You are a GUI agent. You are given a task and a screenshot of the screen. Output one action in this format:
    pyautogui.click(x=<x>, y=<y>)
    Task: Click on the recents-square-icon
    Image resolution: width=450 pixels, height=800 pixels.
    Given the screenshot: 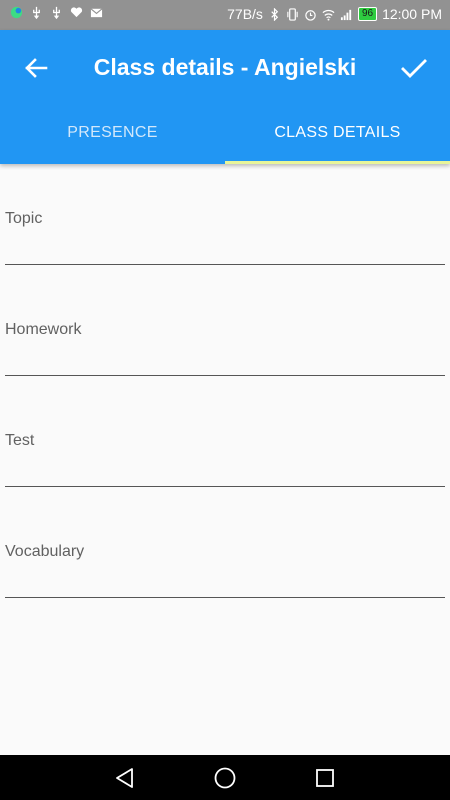 What is the action you would take?
    pyautogui.click(x=325, y=778)
    